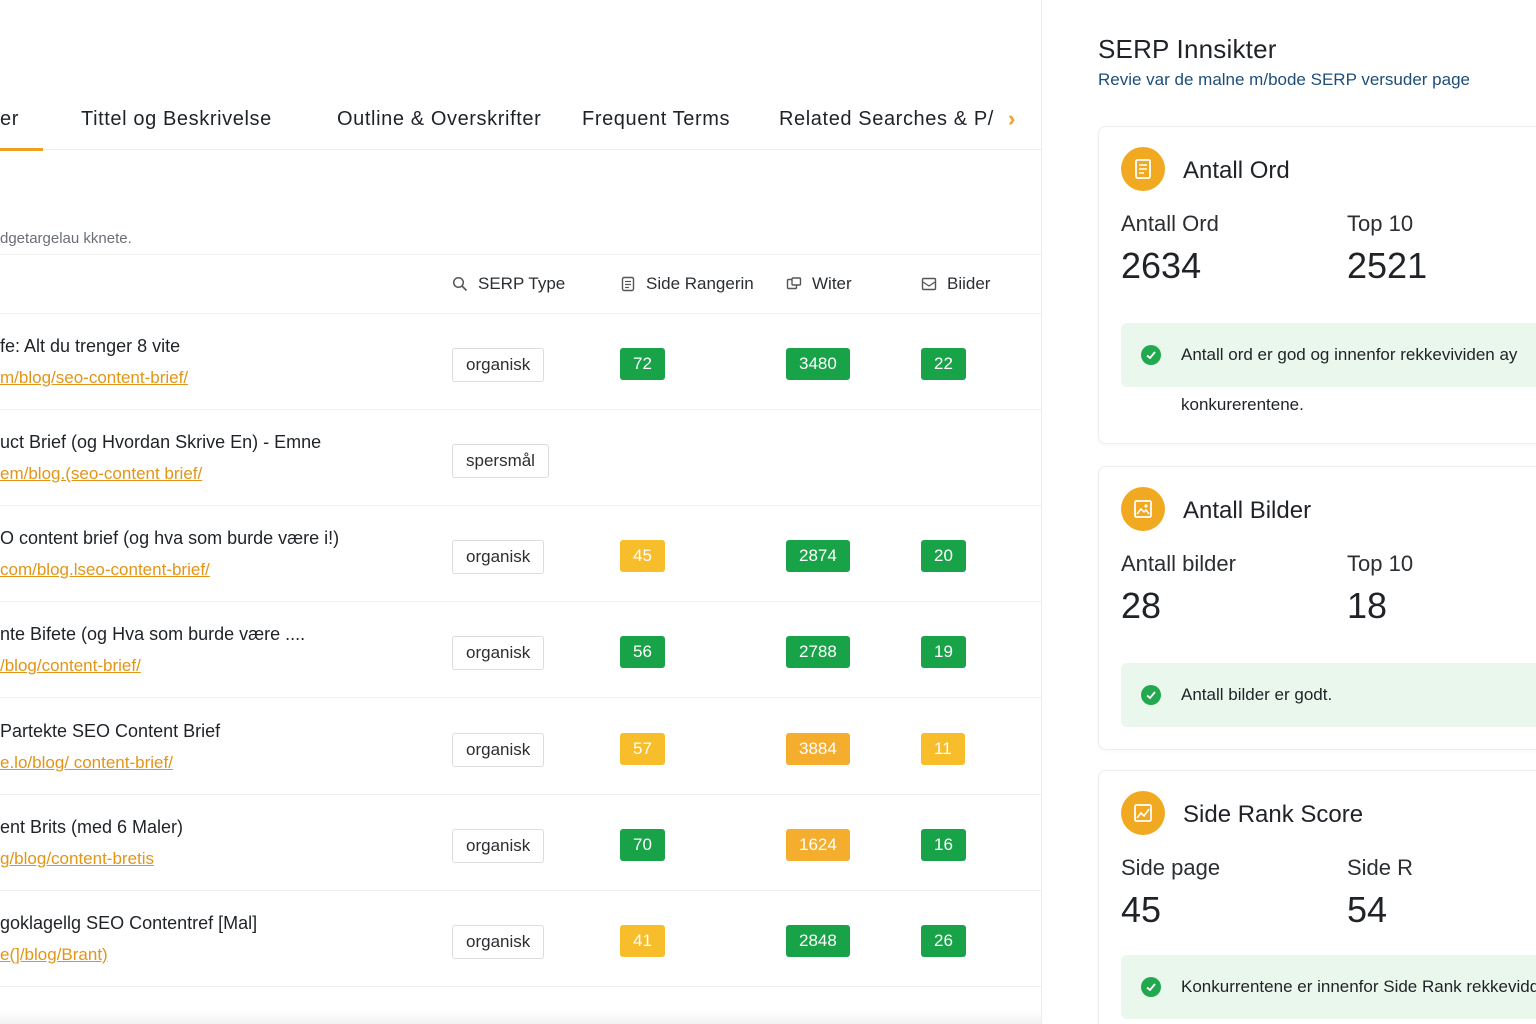 This screenshot has width=1536, height=1024. I want to click on header-words: Witer, so click(819, 284).